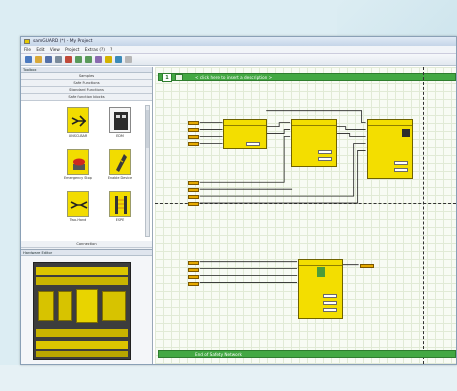  What do you see at coordinates (108, 59) in the screenshot?
I see `transfer-icon` at bounding box center [108, 59].